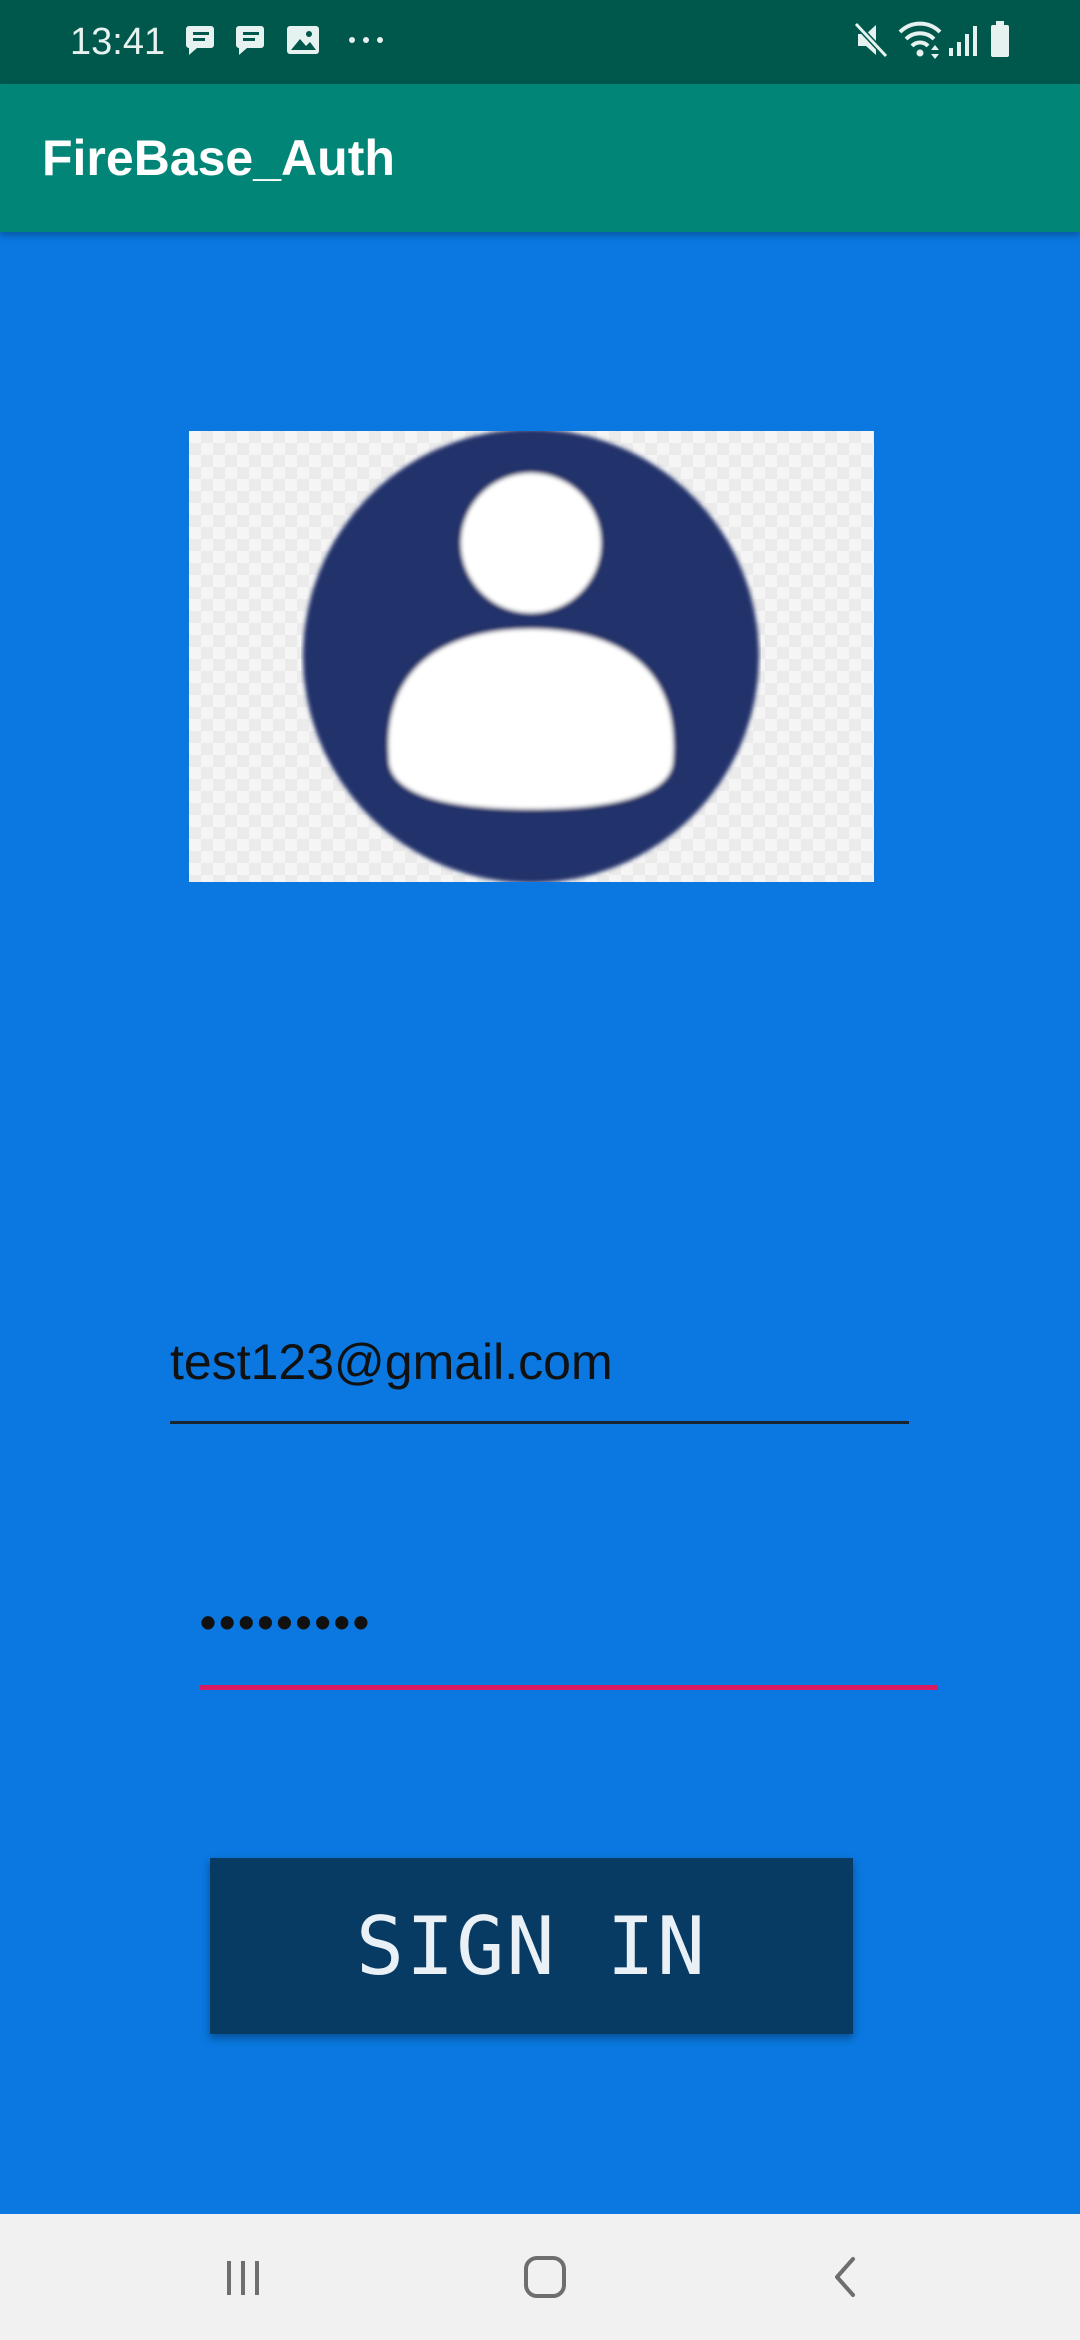 The width and height of the screenshot is (1080, 2340). Describe the element at coordinates (1000, 42) in the screenshot. I see `battery-icon` at that location.